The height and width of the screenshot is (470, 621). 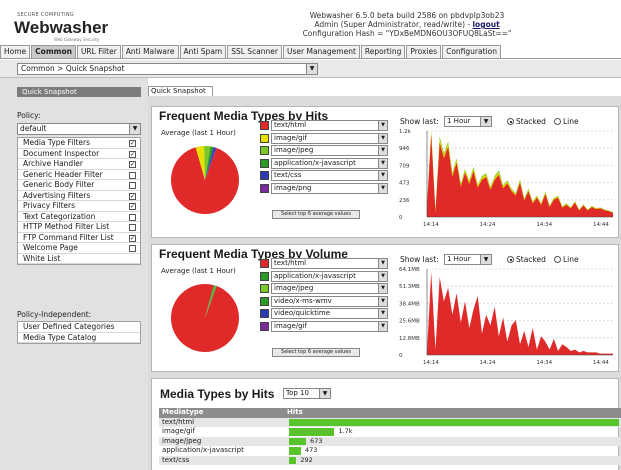 I want to click on tab-anti-malware: Anti Malware, so click(x=150, y=51).